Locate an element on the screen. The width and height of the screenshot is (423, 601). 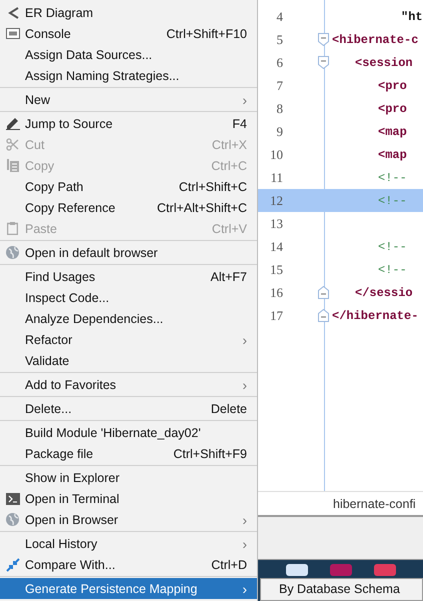
menu-item: Generate Persistence Mapping › is located at coordinates (128, 588).